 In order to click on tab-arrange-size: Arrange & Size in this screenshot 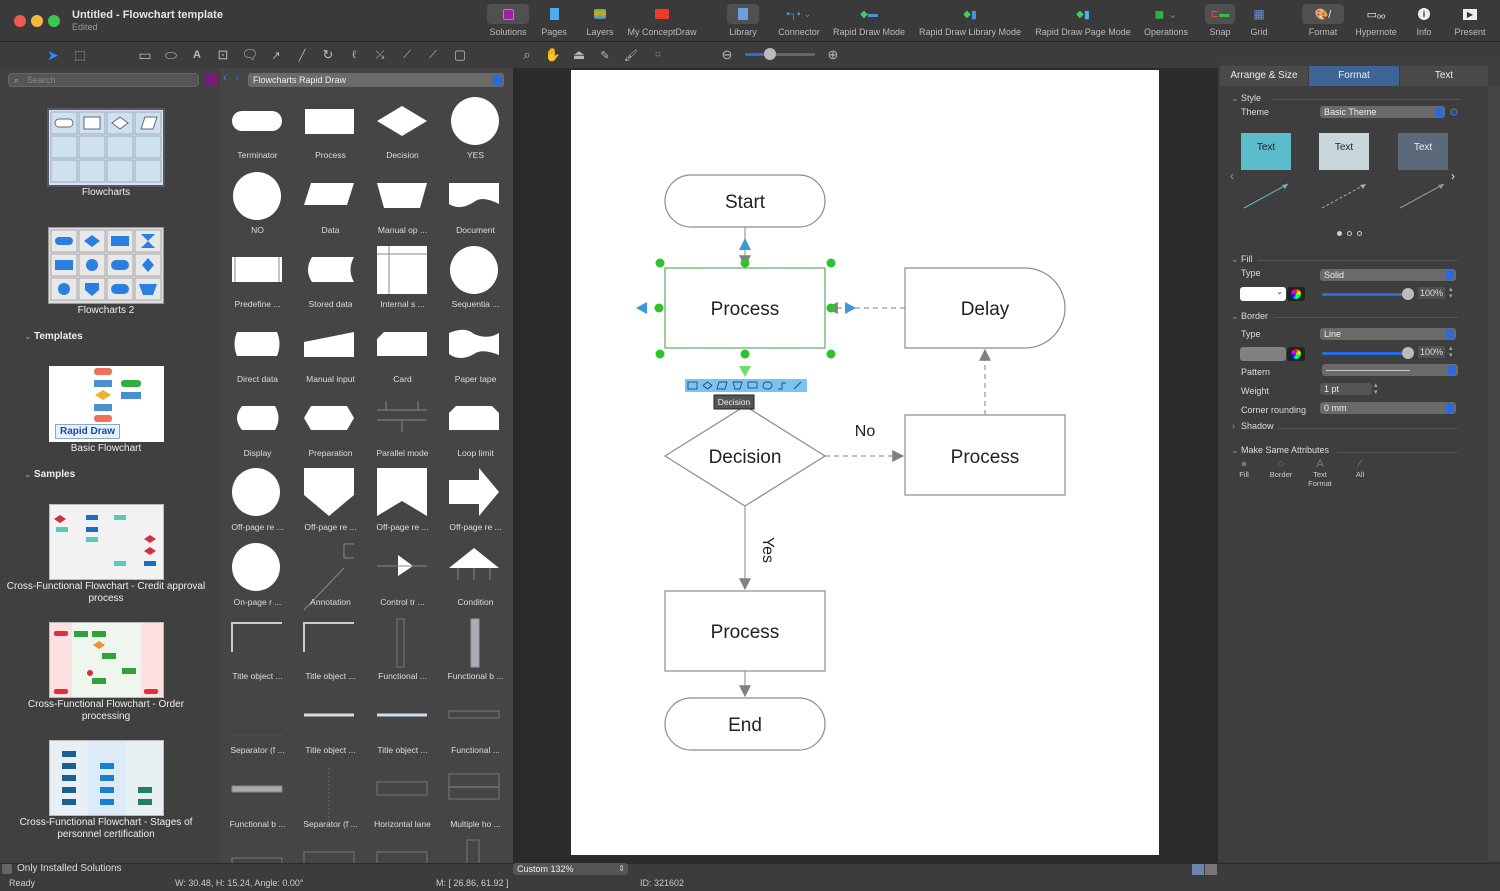, I will do `click(1264, 76)`.